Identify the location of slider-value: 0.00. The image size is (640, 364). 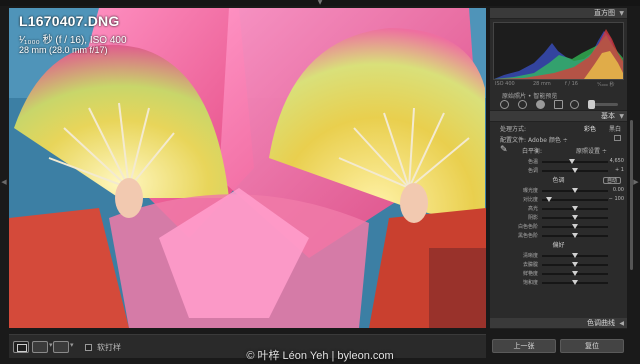
(618, 190).